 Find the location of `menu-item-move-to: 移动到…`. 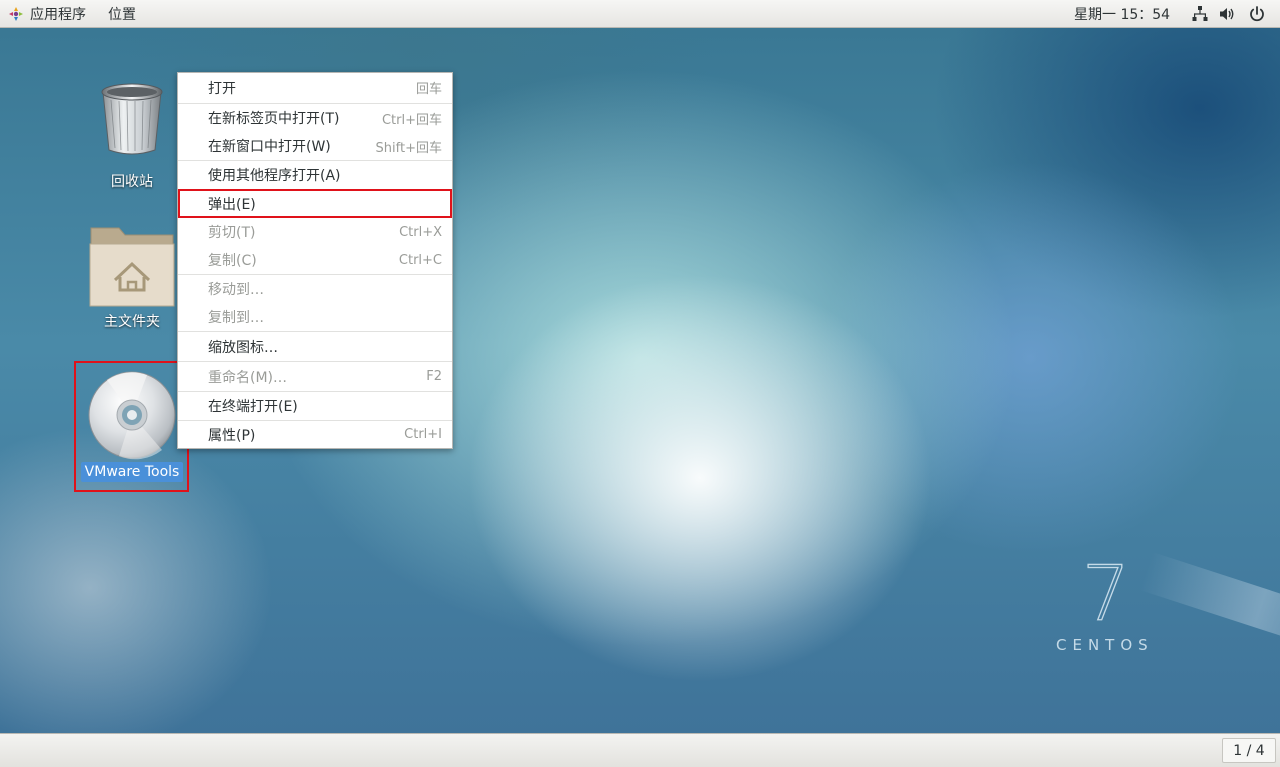

menu-item-move-to: 移动到… is located at coordinates (315, 289).